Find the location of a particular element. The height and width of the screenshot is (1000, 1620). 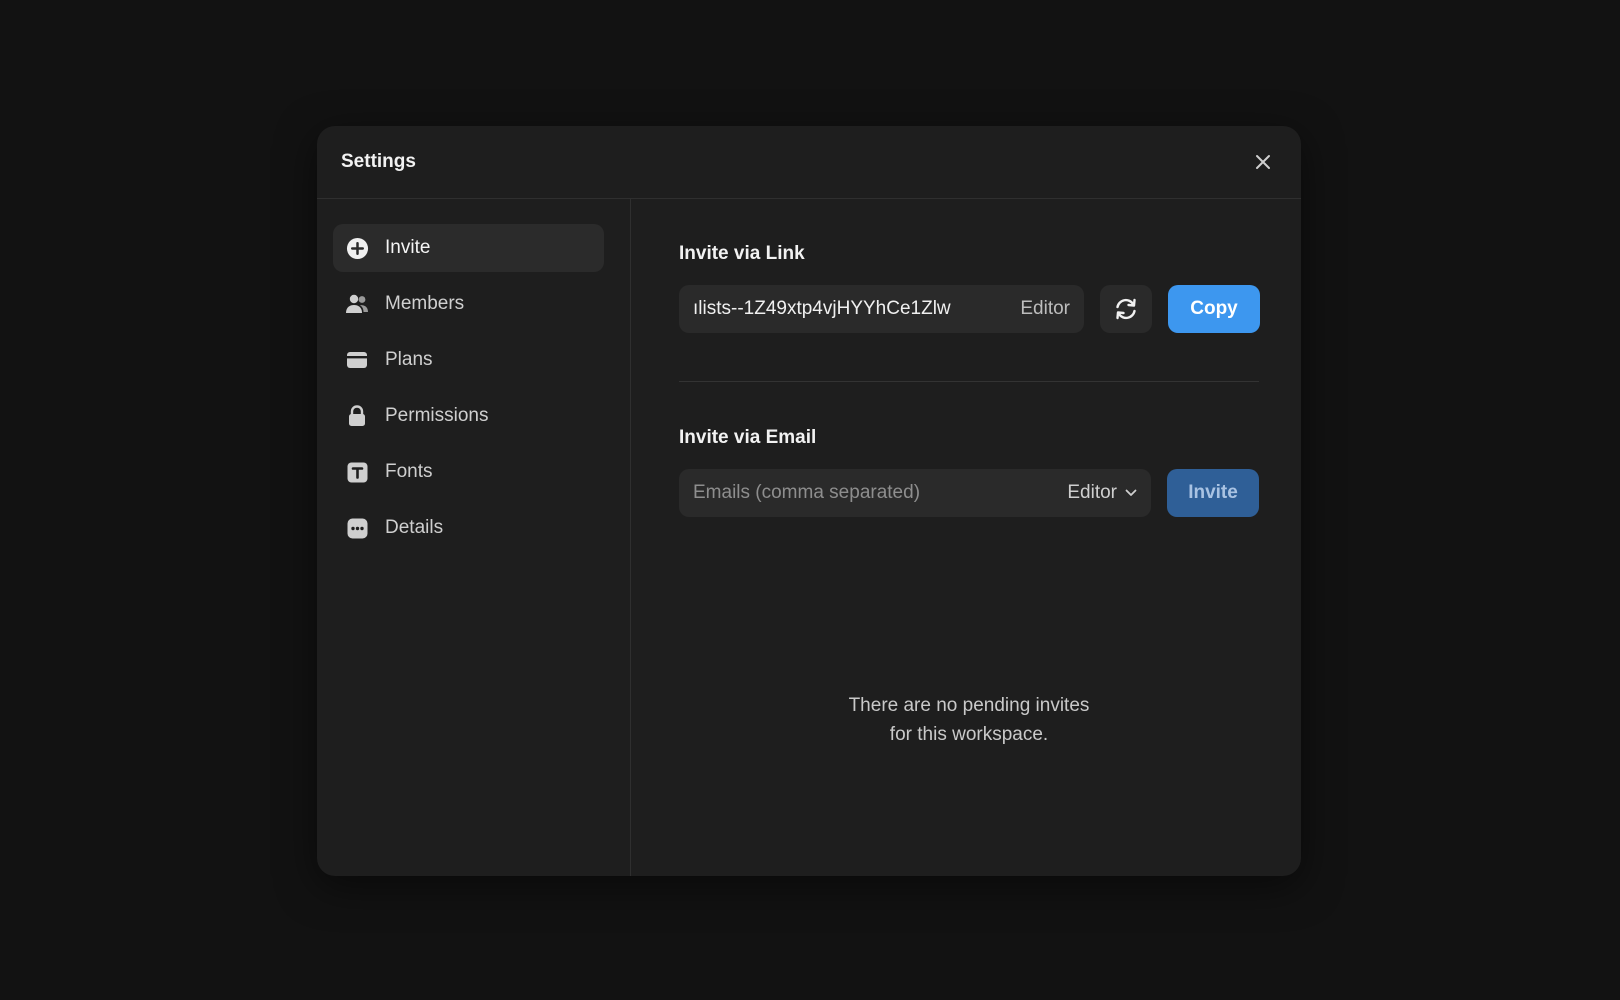

email-input is located at coordinates (863, 493).